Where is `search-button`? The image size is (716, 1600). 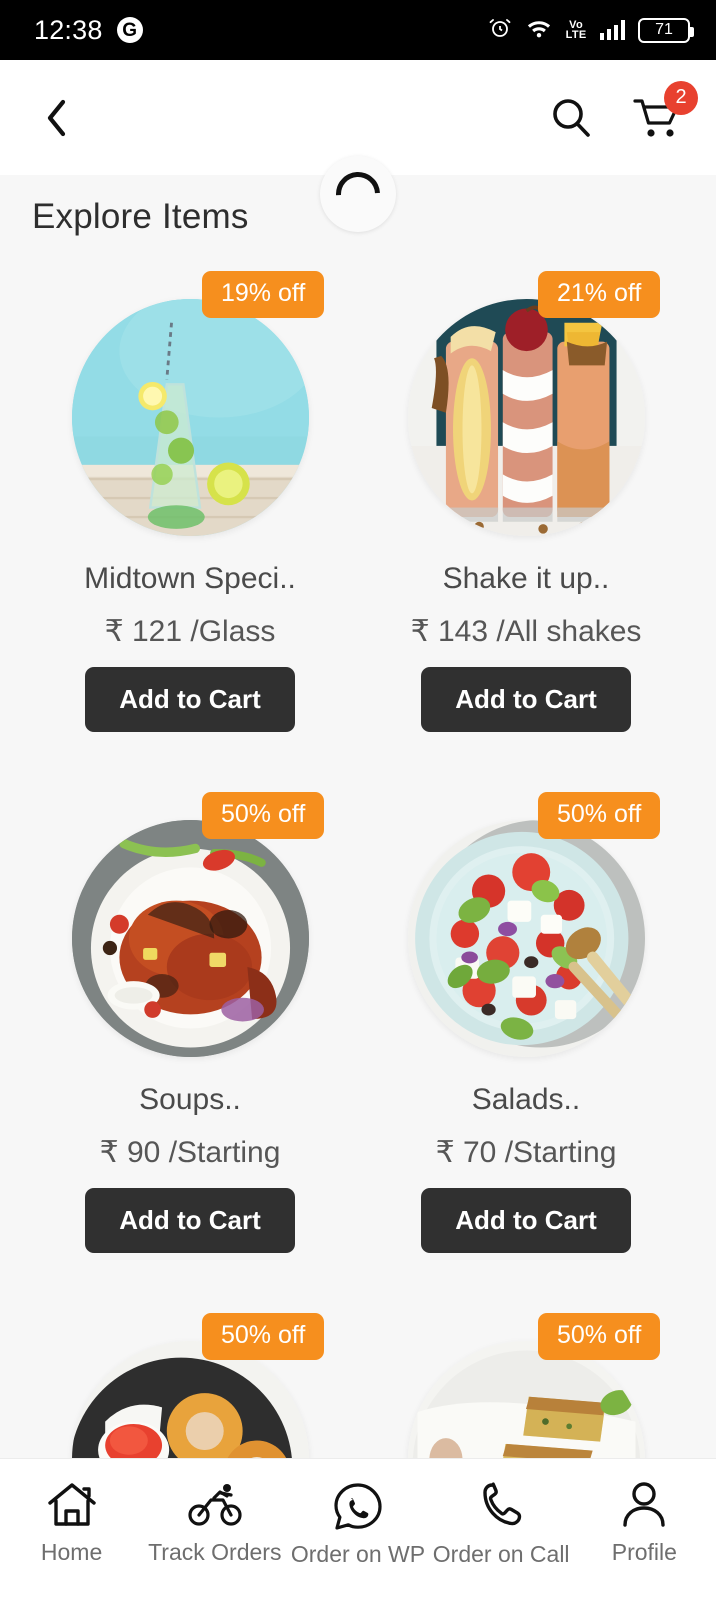 search-button is located at coordinates (571, 118).